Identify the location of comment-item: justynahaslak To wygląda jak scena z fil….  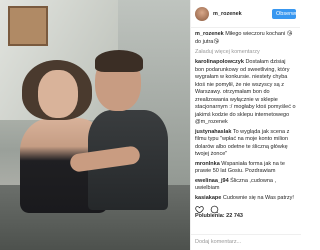
(245, 144).